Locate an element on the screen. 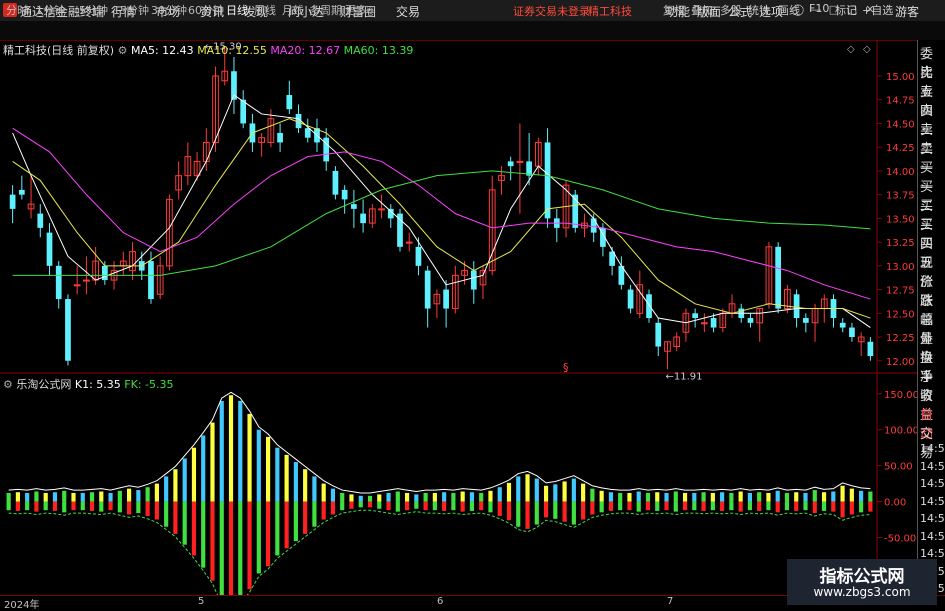  guest-user: 游客 is located at coordinates (907, 11).